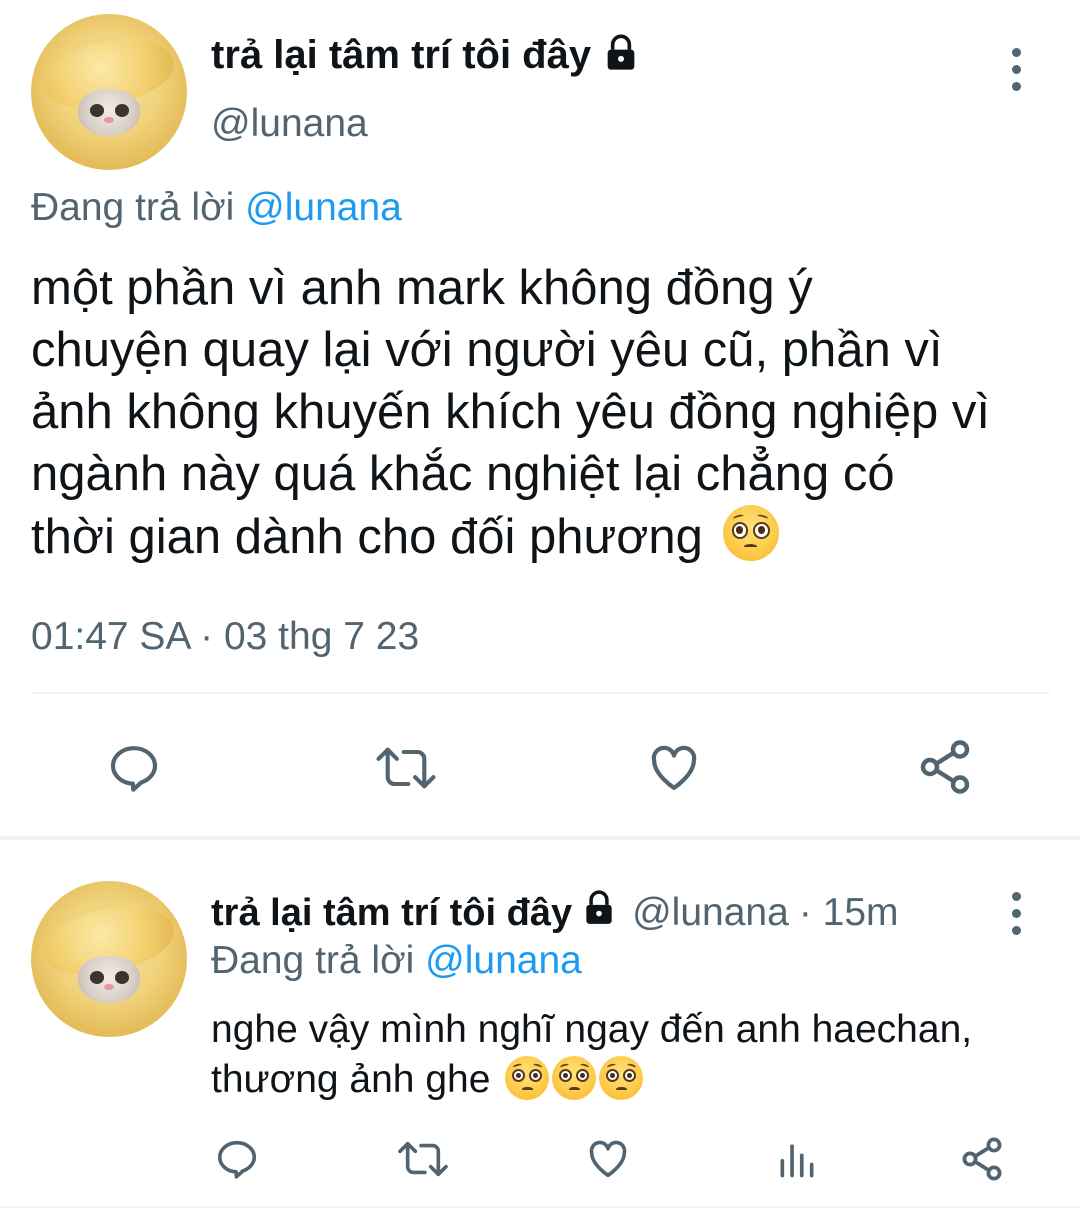  I want to click on reply-replying-to-link: @lunana, so click(503, 960).